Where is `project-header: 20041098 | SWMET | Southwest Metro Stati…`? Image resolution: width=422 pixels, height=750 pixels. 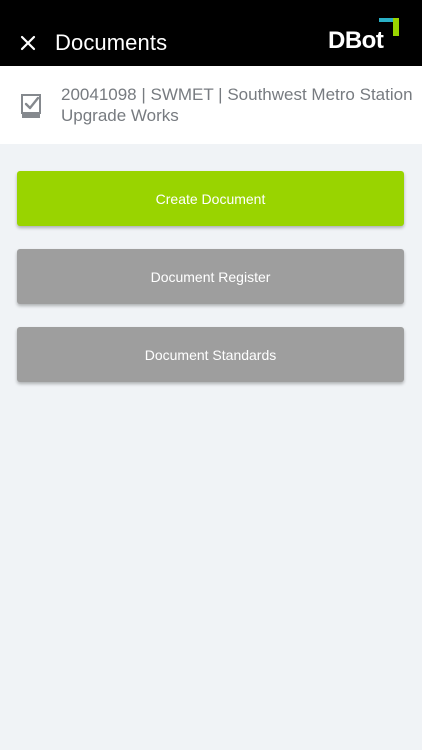 project-header: 20041098 | SWMET | Southwest Metro Stati… is located at coordinates (211, 105).